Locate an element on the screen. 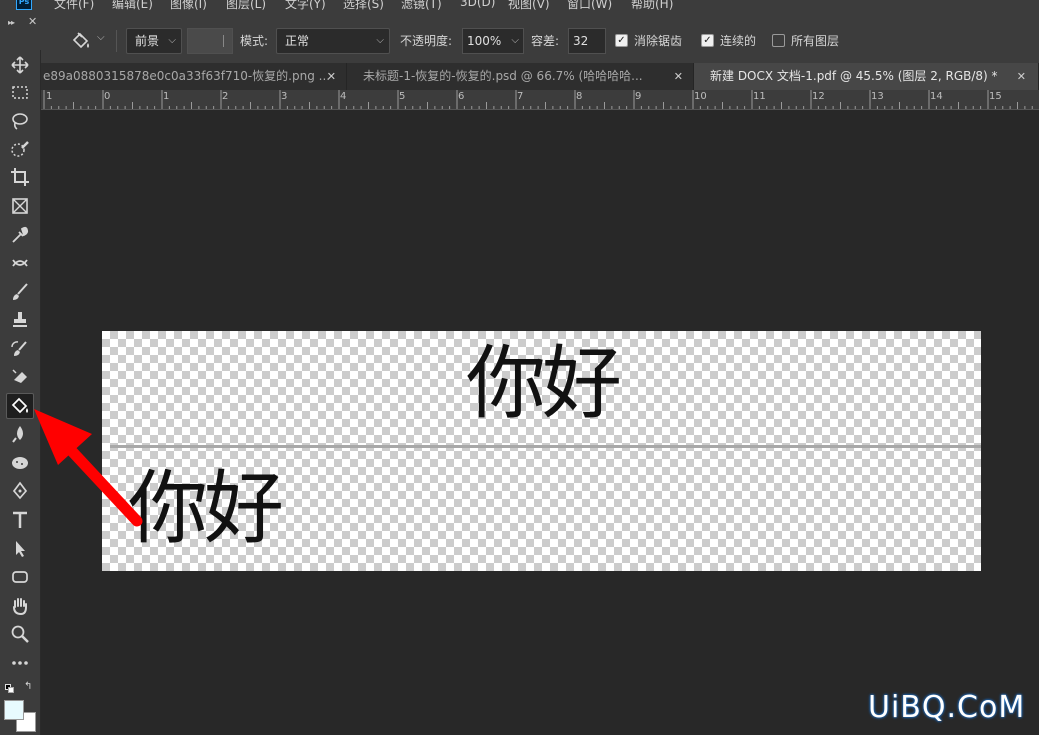 This screenshot has height=735, width=1039. shape-tool is located at coordinates (20, 577).